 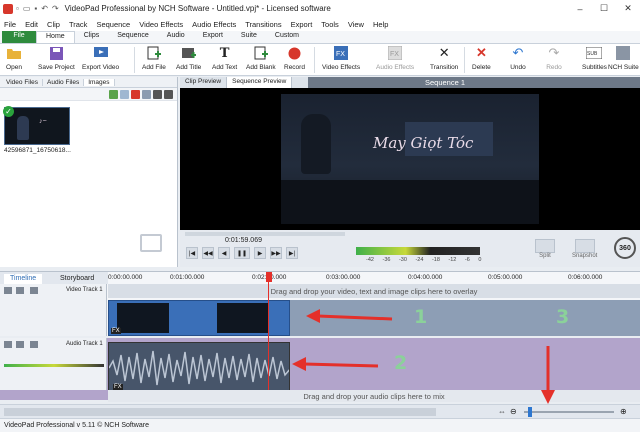 What do you see at coordinates (530, 412) in the screenshot?
I see `zoom-slider-thumb` at bounding box center [530, 412].